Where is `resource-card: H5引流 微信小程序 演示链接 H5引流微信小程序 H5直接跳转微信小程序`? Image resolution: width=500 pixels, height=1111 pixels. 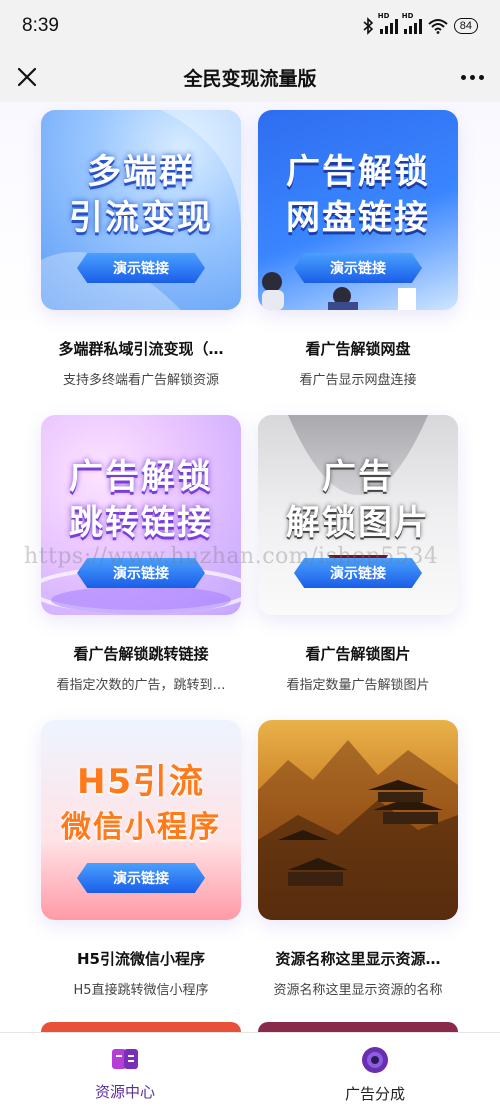 resource-card: H5引流 微信小程序 演示链接 H5引流微信小程序 H5直接跳转微信小程序 is located at coordinates (141, 859).